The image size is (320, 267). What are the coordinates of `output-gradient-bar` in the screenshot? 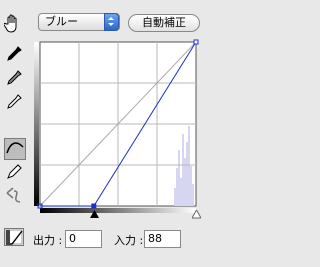 It's located at (36, 124).